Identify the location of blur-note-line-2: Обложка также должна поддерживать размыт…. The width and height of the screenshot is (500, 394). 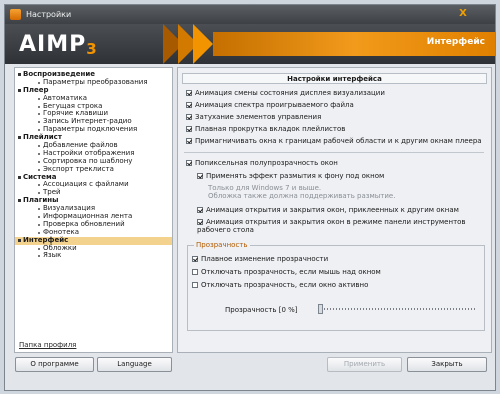
(302, 196).